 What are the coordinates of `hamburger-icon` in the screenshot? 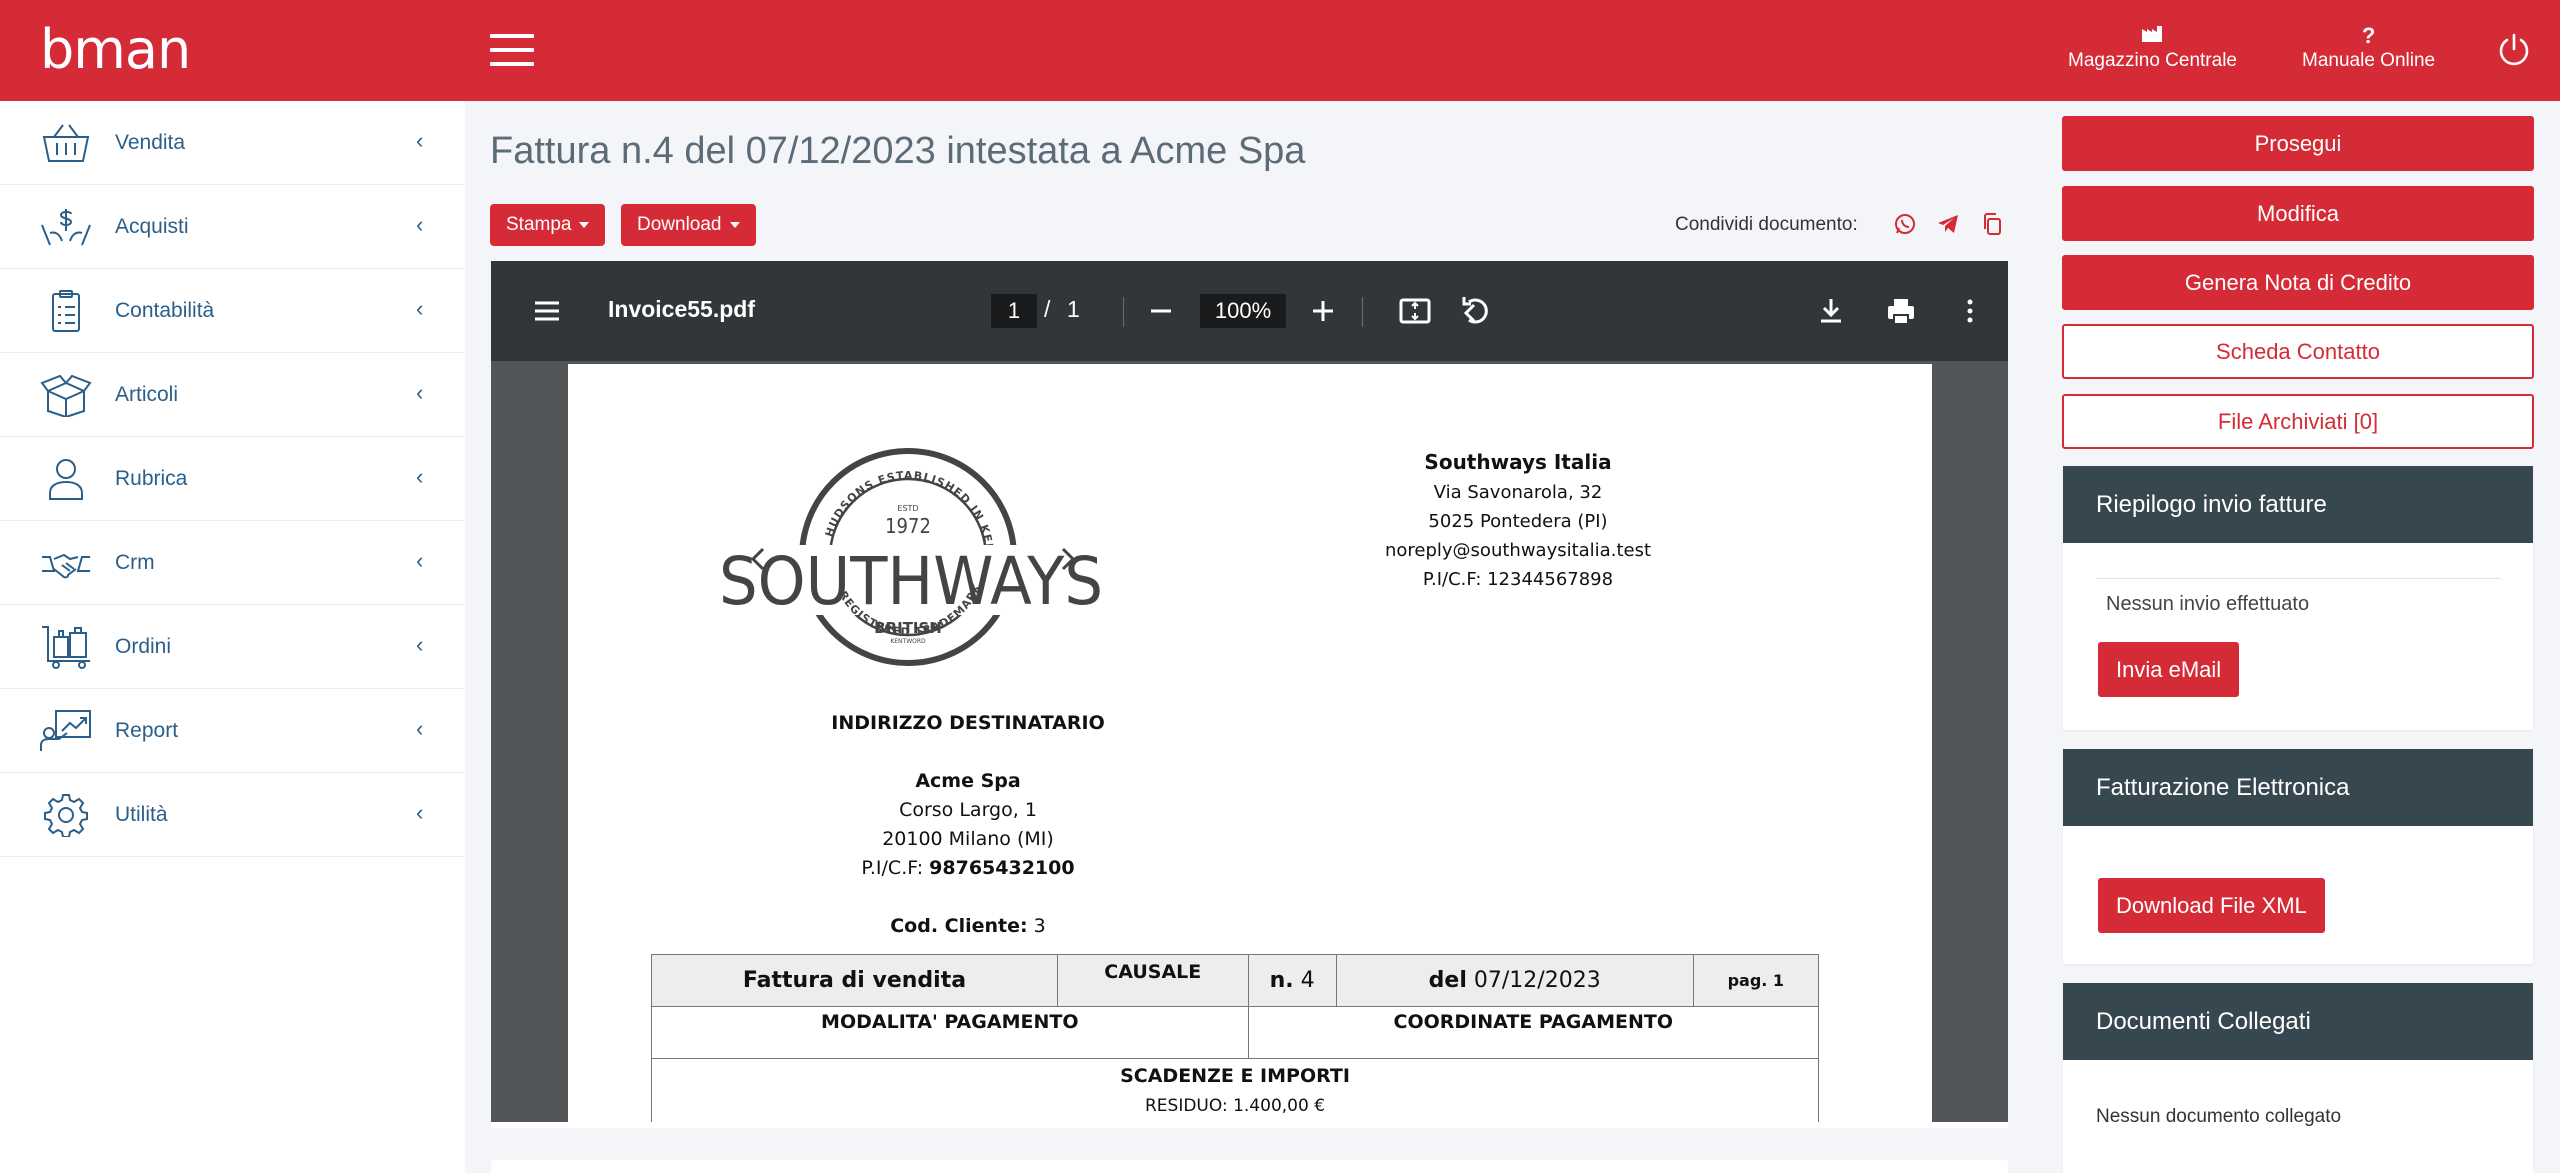 It's located at (512, 50).